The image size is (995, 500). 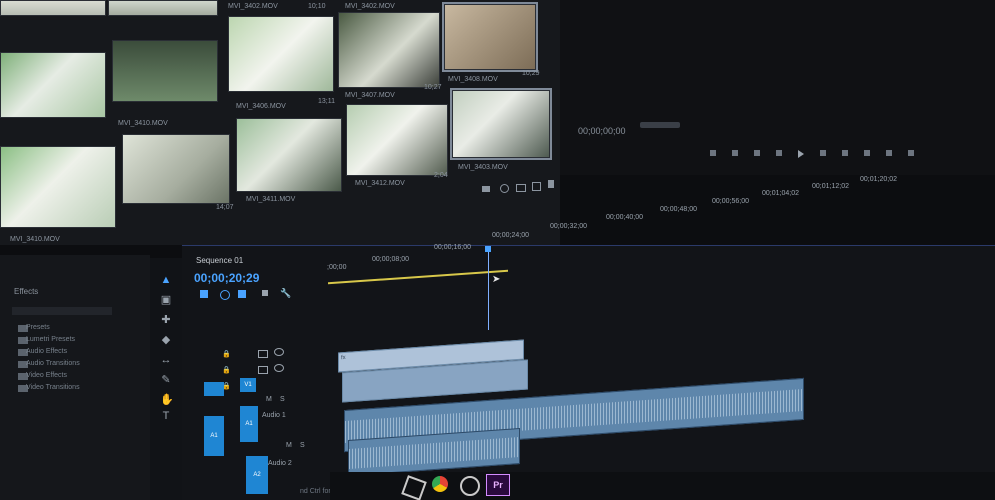 I want to click on transport-controls, so click(x=850, y=154).